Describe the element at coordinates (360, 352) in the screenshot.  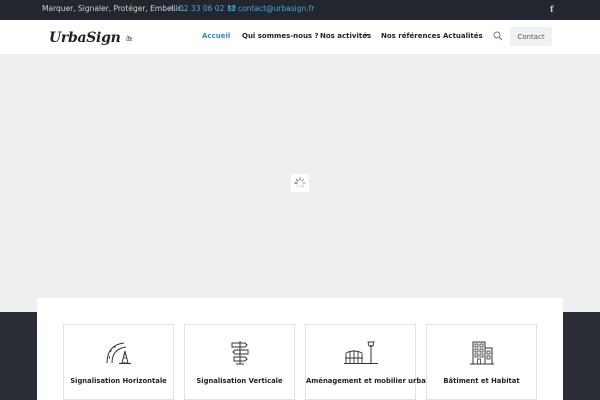
I see `street-furniture-icon` at that location.